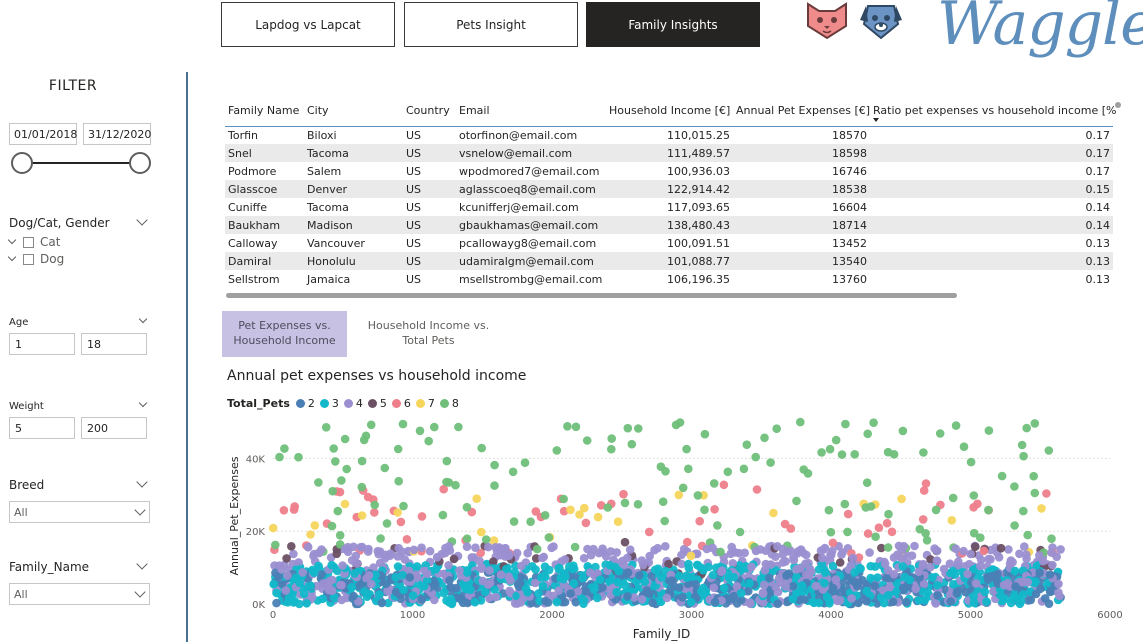 The image size is (1143, 642). I want to click on family-name-dropdown: All, so click(79, 594).